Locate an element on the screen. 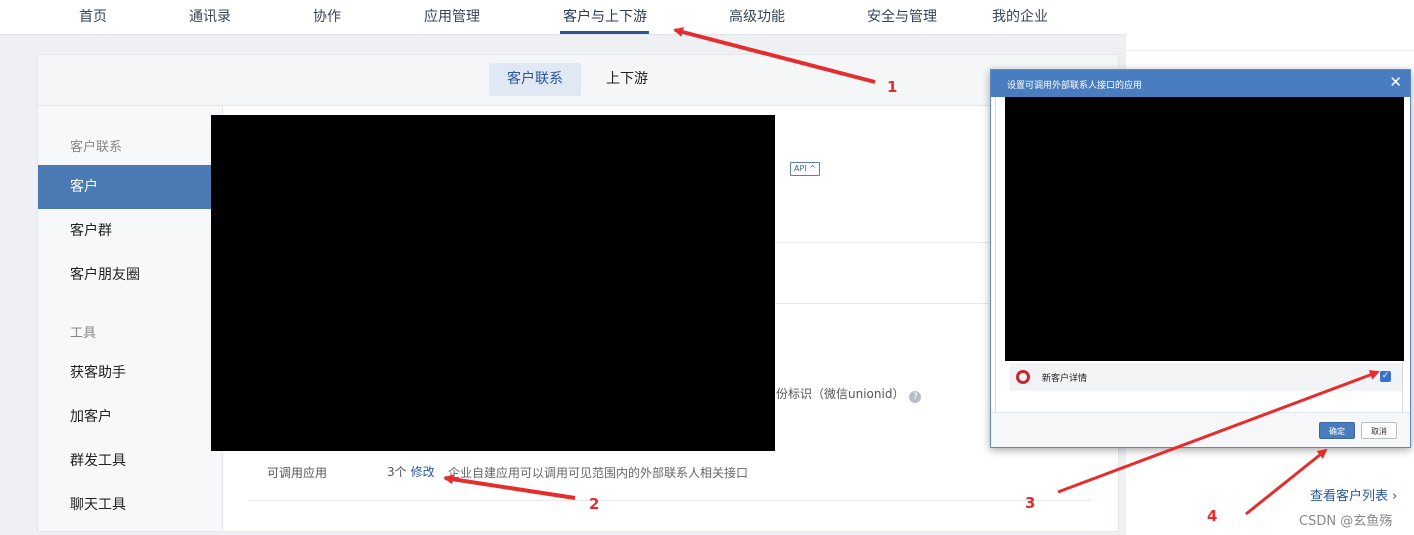 Image resolution: width=1414 pixels, height=535 pixels. nav-security-management: 安全与管理 is located at coordinates (902, 16).